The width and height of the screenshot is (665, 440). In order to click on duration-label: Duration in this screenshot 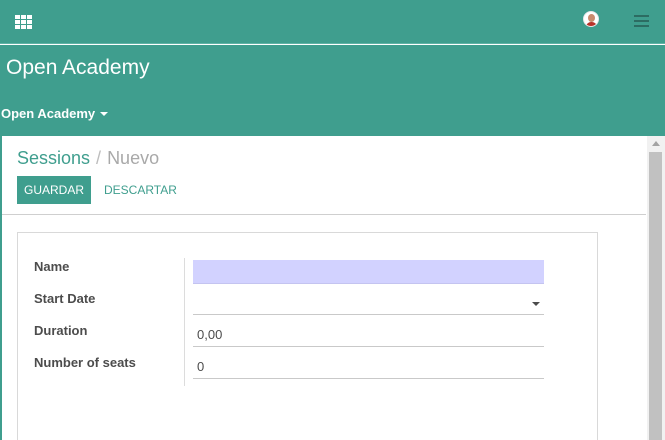, I will do `click(61, 330)`.